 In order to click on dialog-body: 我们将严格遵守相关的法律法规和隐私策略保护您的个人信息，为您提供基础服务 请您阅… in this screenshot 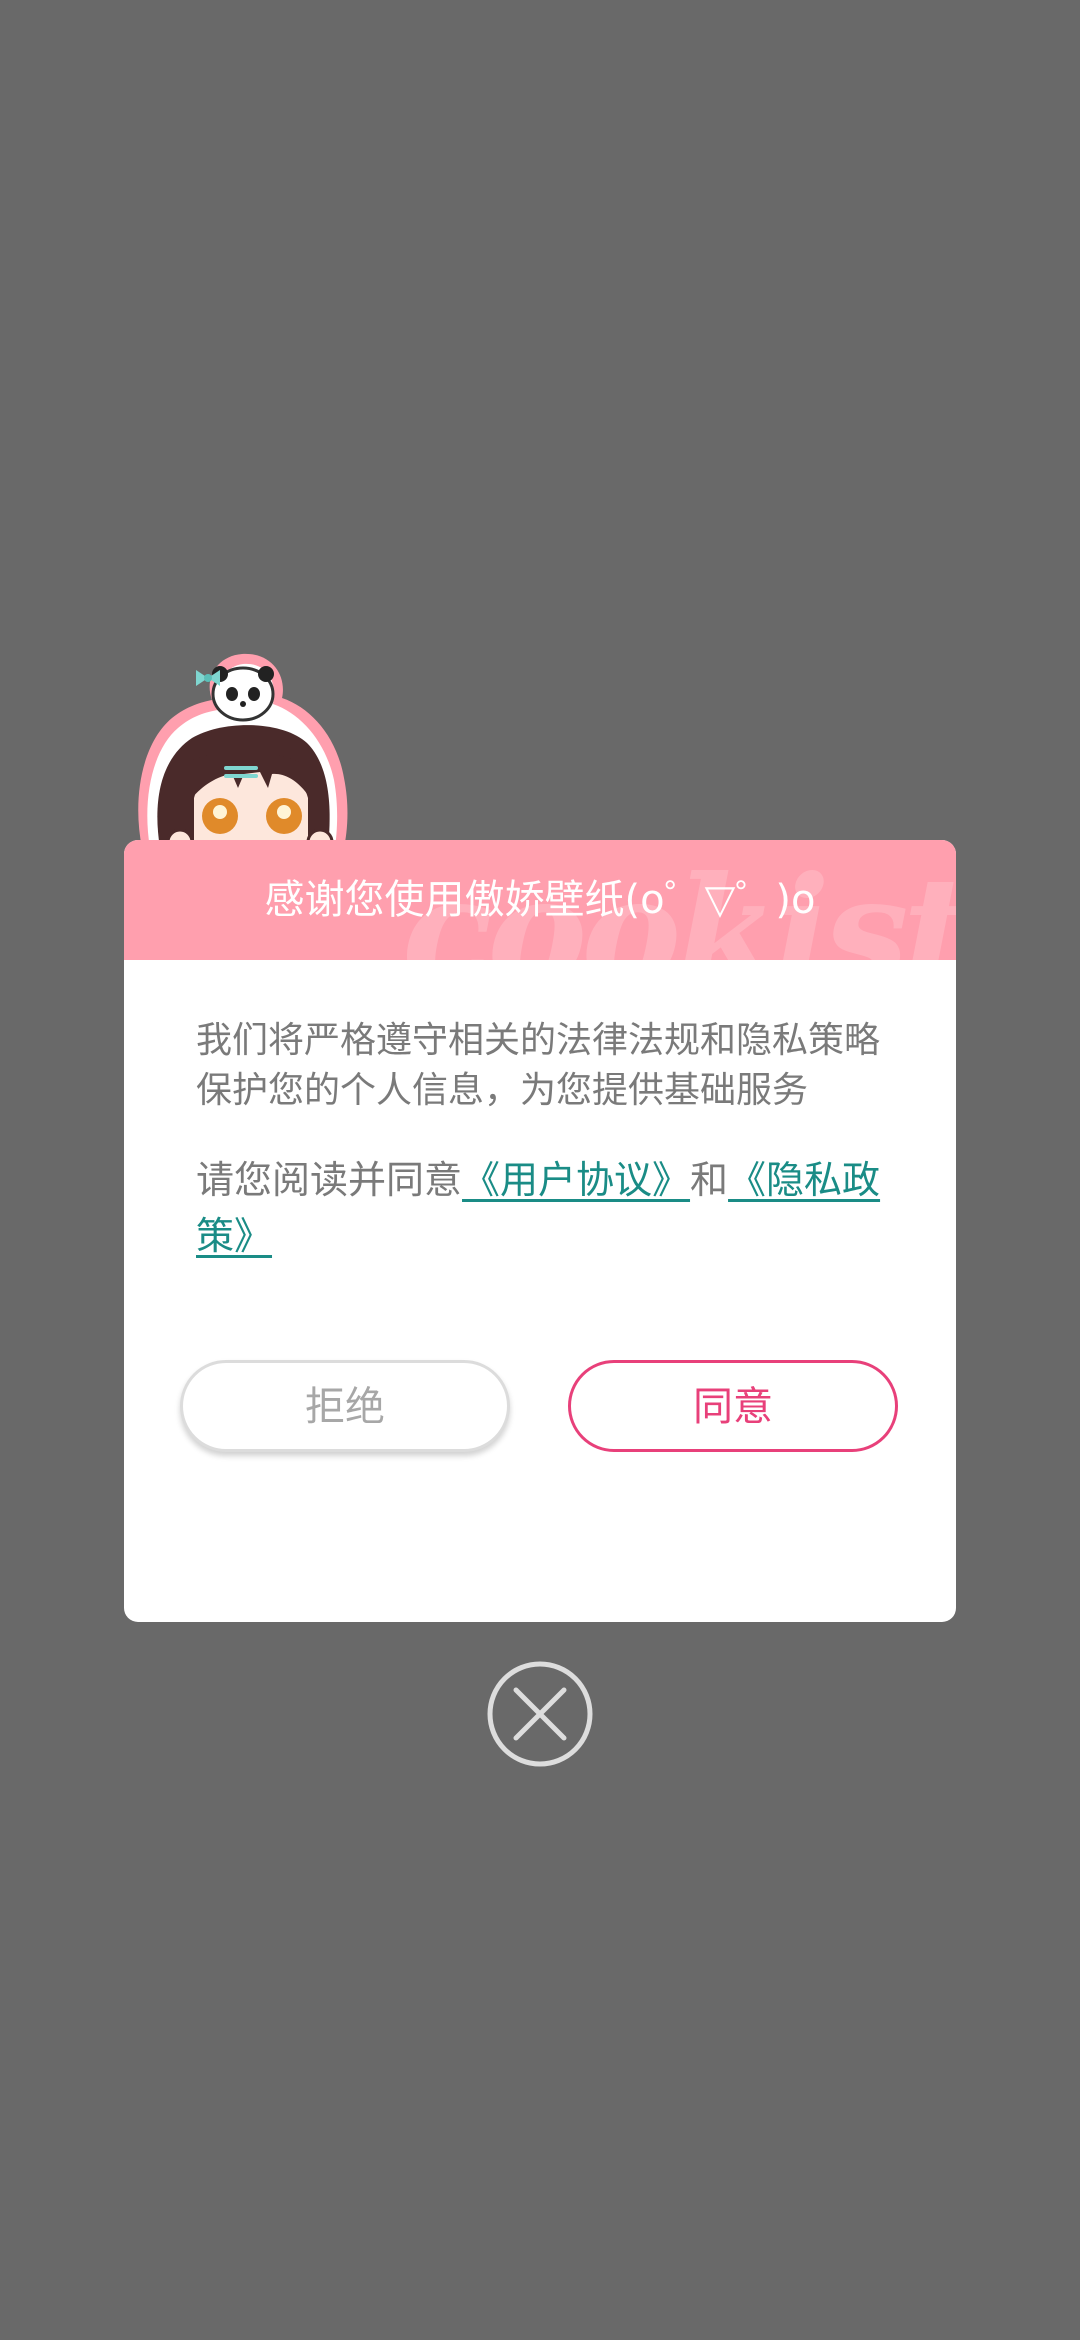, I will do `click(546, 1140)`.